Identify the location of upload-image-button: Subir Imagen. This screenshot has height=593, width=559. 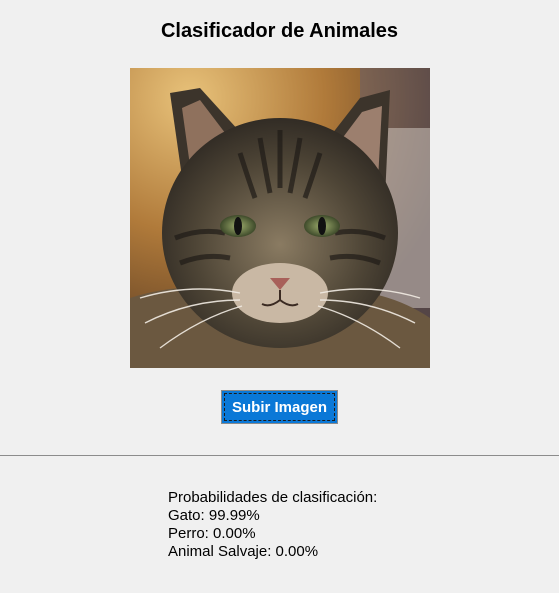
(279, 407).